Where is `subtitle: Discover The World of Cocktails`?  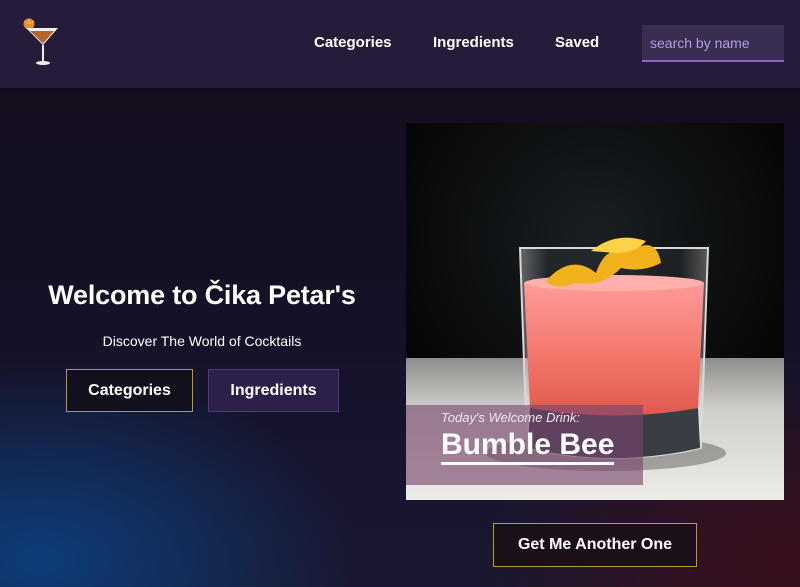
subtitle: Discover The World of Cocktails is located at coordinates (202, 341).